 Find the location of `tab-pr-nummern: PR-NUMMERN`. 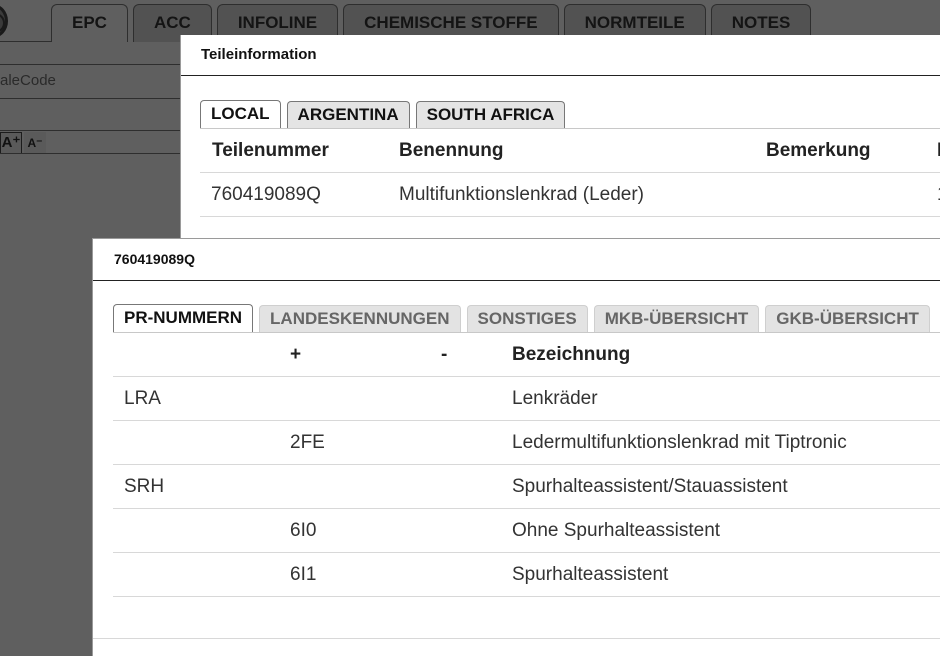

tab-pr-nummern: PR-NUMMERN is located at coordinates (183, 318).